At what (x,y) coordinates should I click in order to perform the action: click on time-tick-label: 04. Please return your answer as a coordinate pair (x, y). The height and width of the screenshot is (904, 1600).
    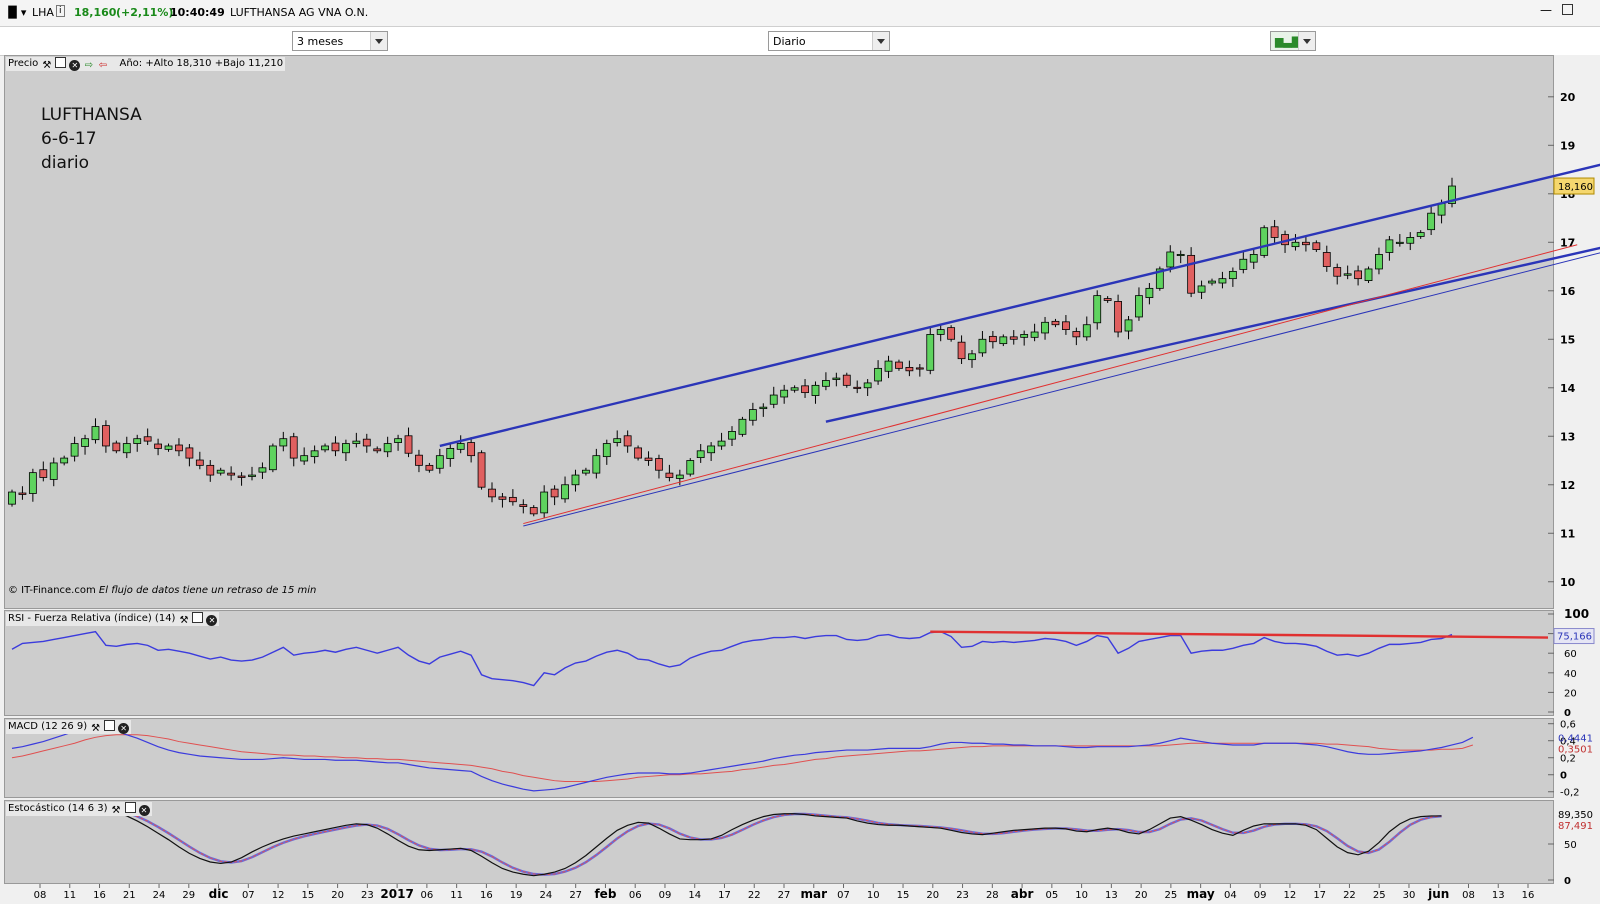
    Looking at the image, I should click on (1230, 895).